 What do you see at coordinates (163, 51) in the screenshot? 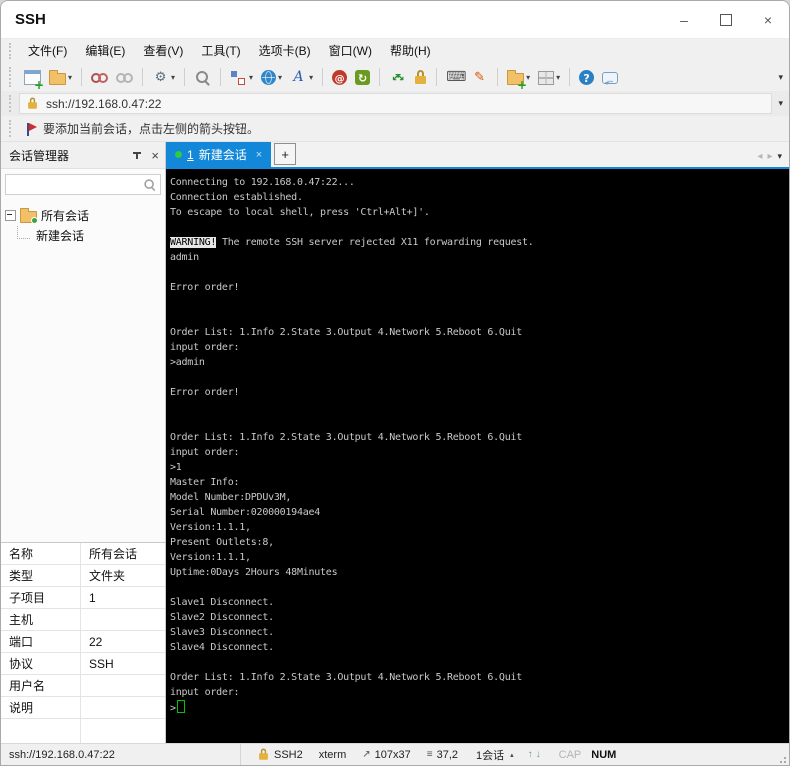
I see `menu-item-2: 查看(V)` at bounding box center [163, 51].